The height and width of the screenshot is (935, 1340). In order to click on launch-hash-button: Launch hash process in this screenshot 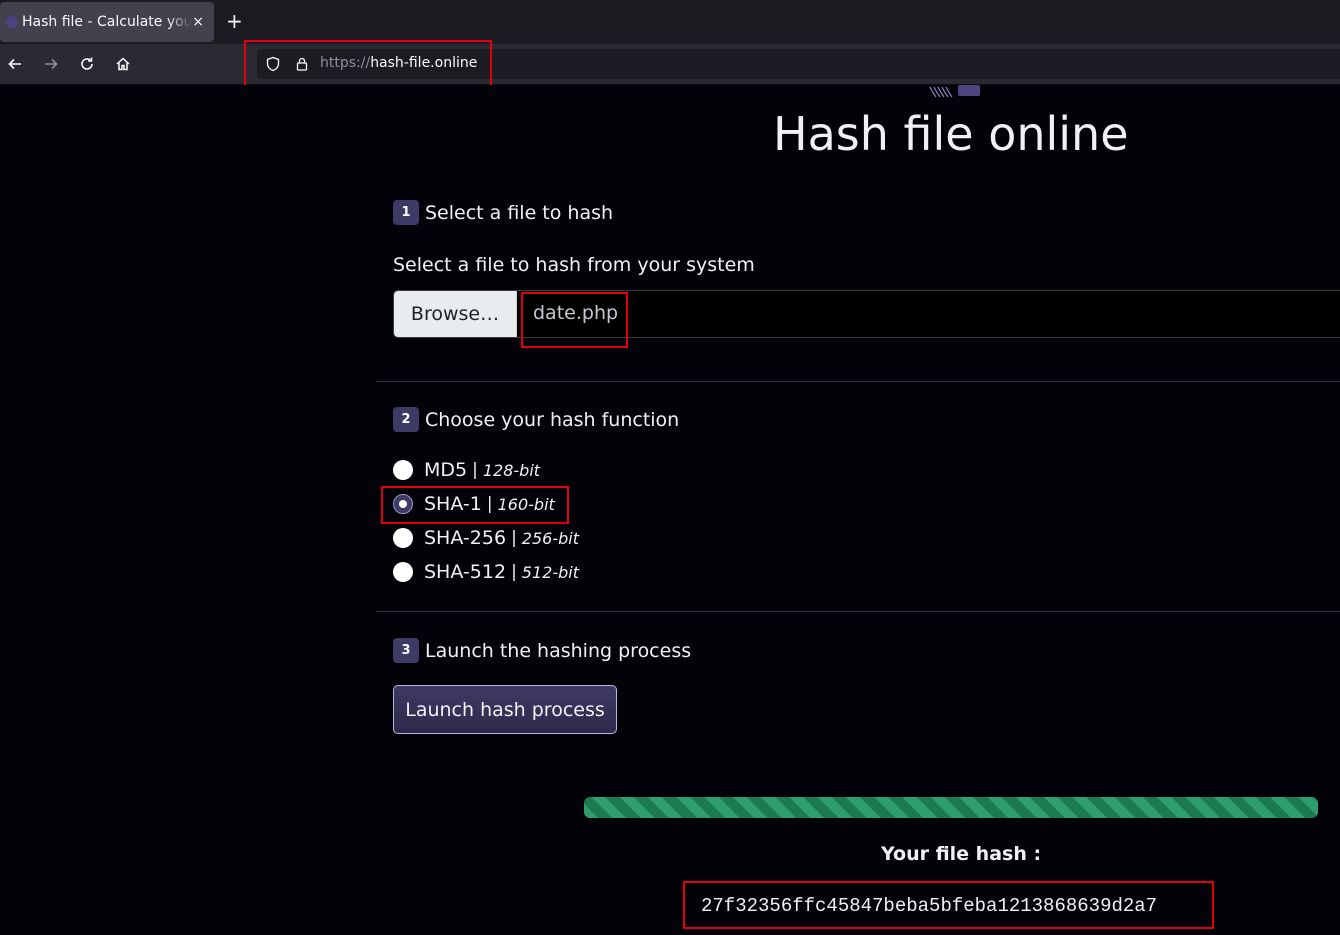, I will do `click(505, 709)`.